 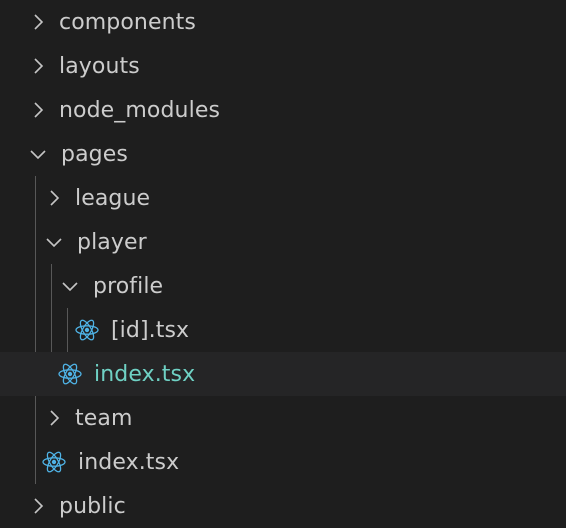 What do you see at coordinates (283, 154) in the screenshot?
I see `tree-item-pages: pages` at bounding box center [283, 154].